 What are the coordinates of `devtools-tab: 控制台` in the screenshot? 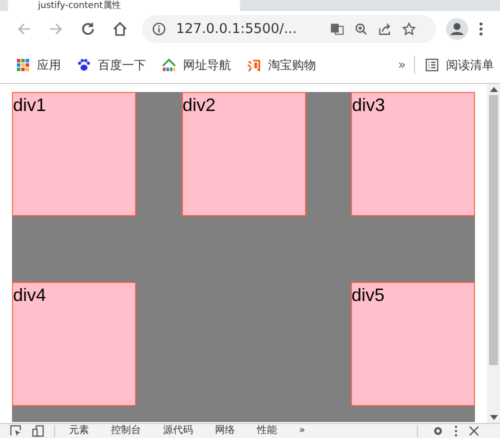 It's located at (126, 431).